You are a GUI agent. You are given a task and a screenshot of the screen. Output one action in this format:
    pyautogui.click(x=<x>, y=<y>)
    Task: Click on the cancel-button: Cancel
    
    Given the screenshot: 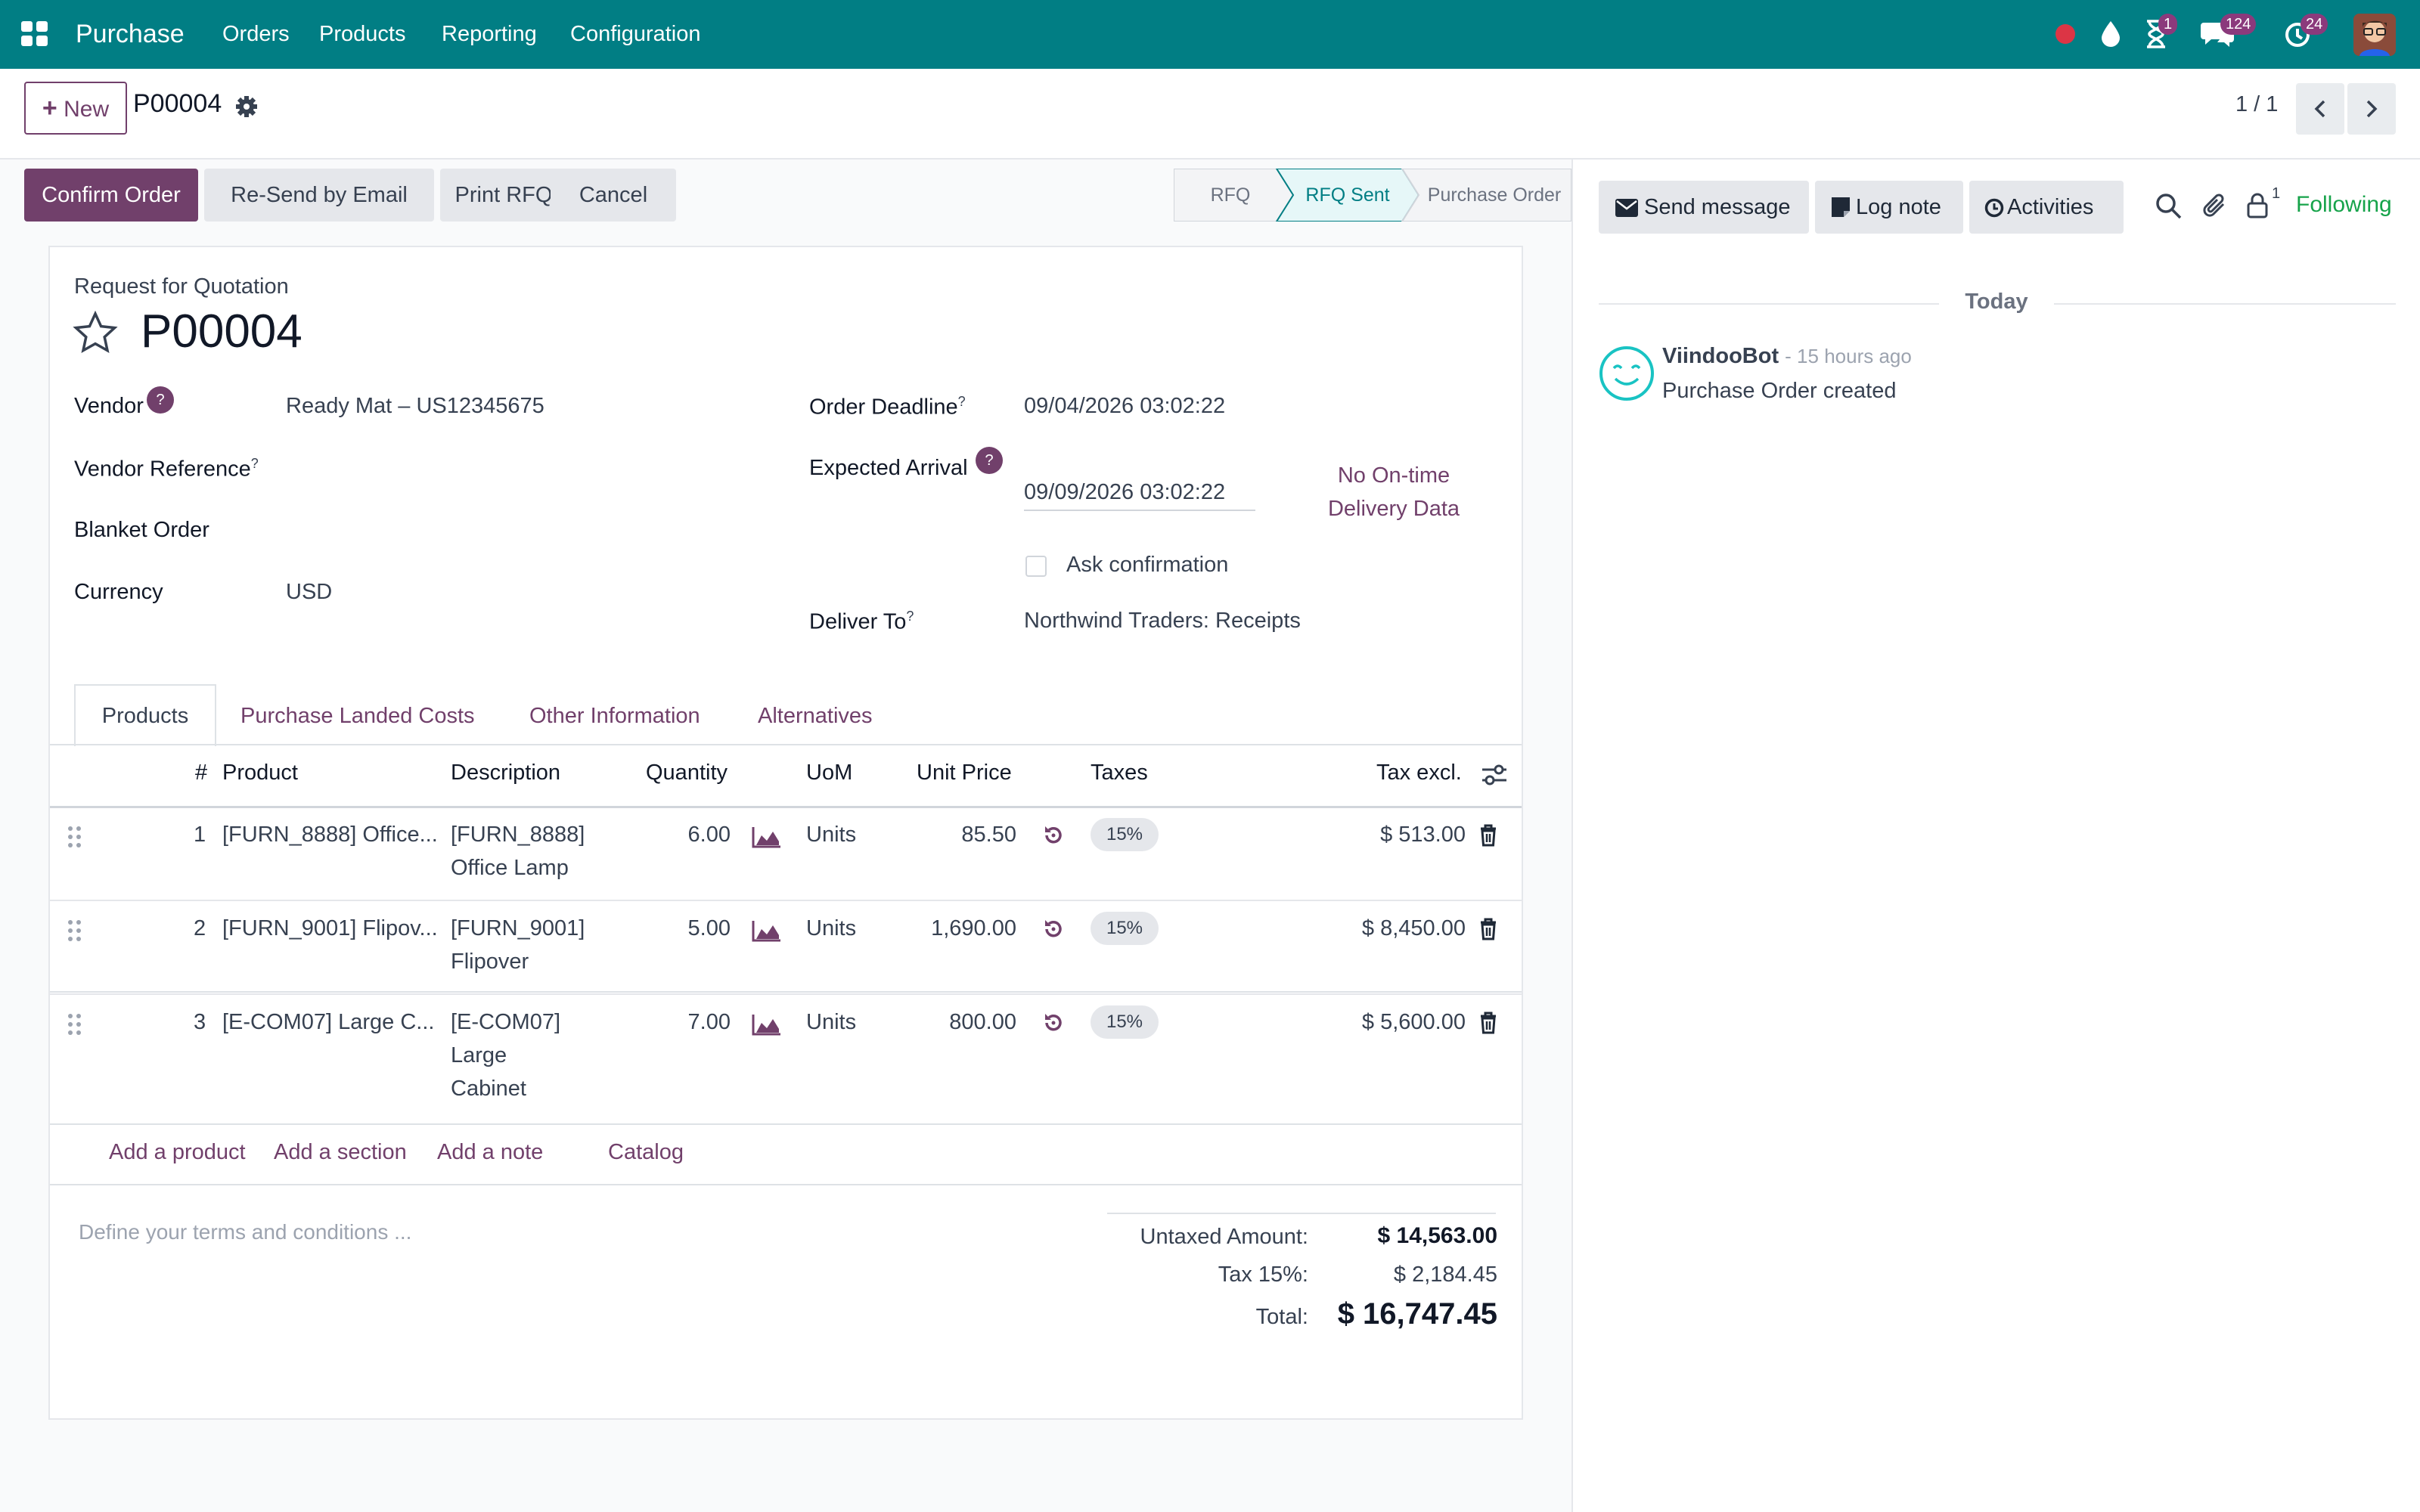 What is the action you would take?
    pyautogui.click(x=613, y=195)
    